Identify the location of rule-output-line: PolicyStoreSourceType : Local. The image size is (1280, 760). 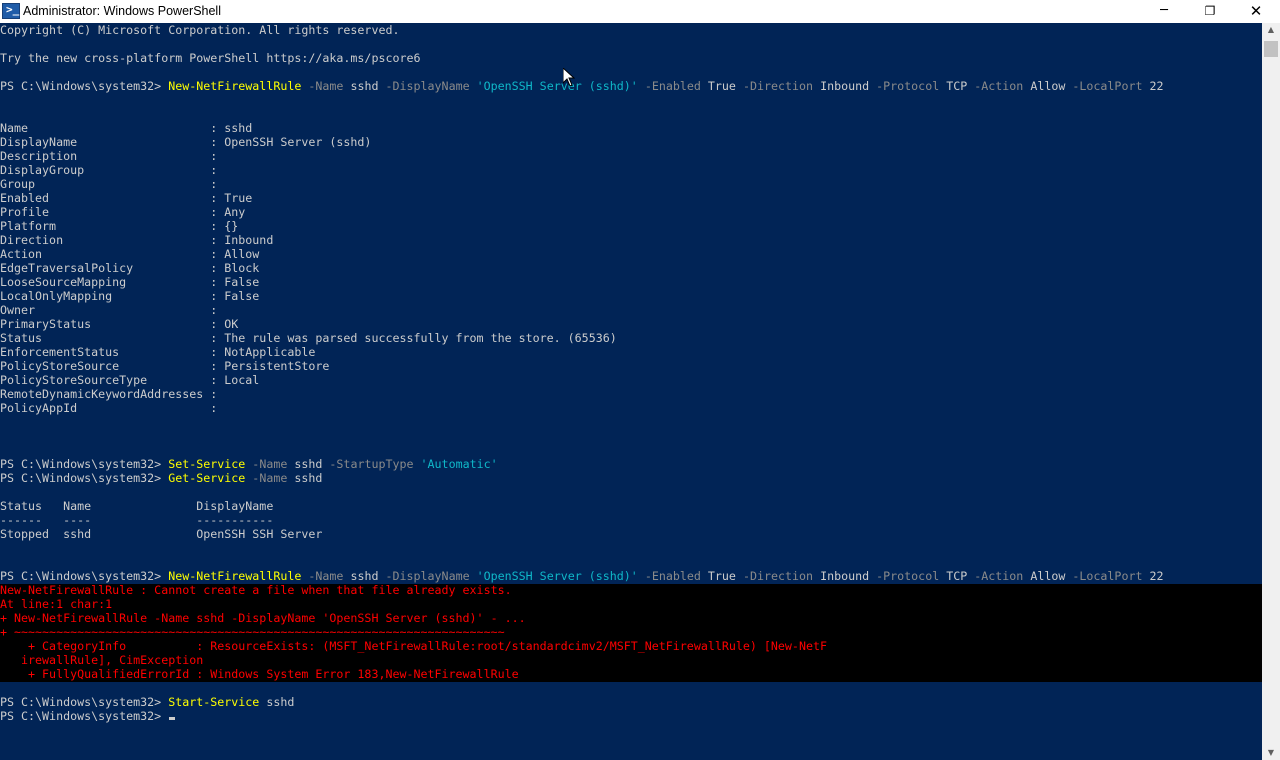
(130, 380).